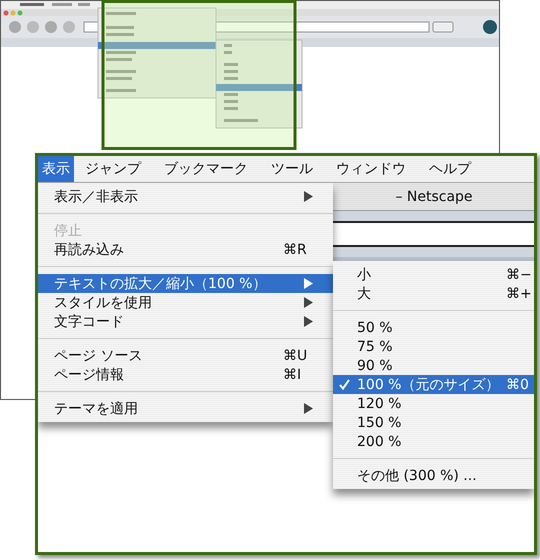  Describe the element at coordinates (434, 196) in the screenshot. I see `window-title: – Netscape` at that location.